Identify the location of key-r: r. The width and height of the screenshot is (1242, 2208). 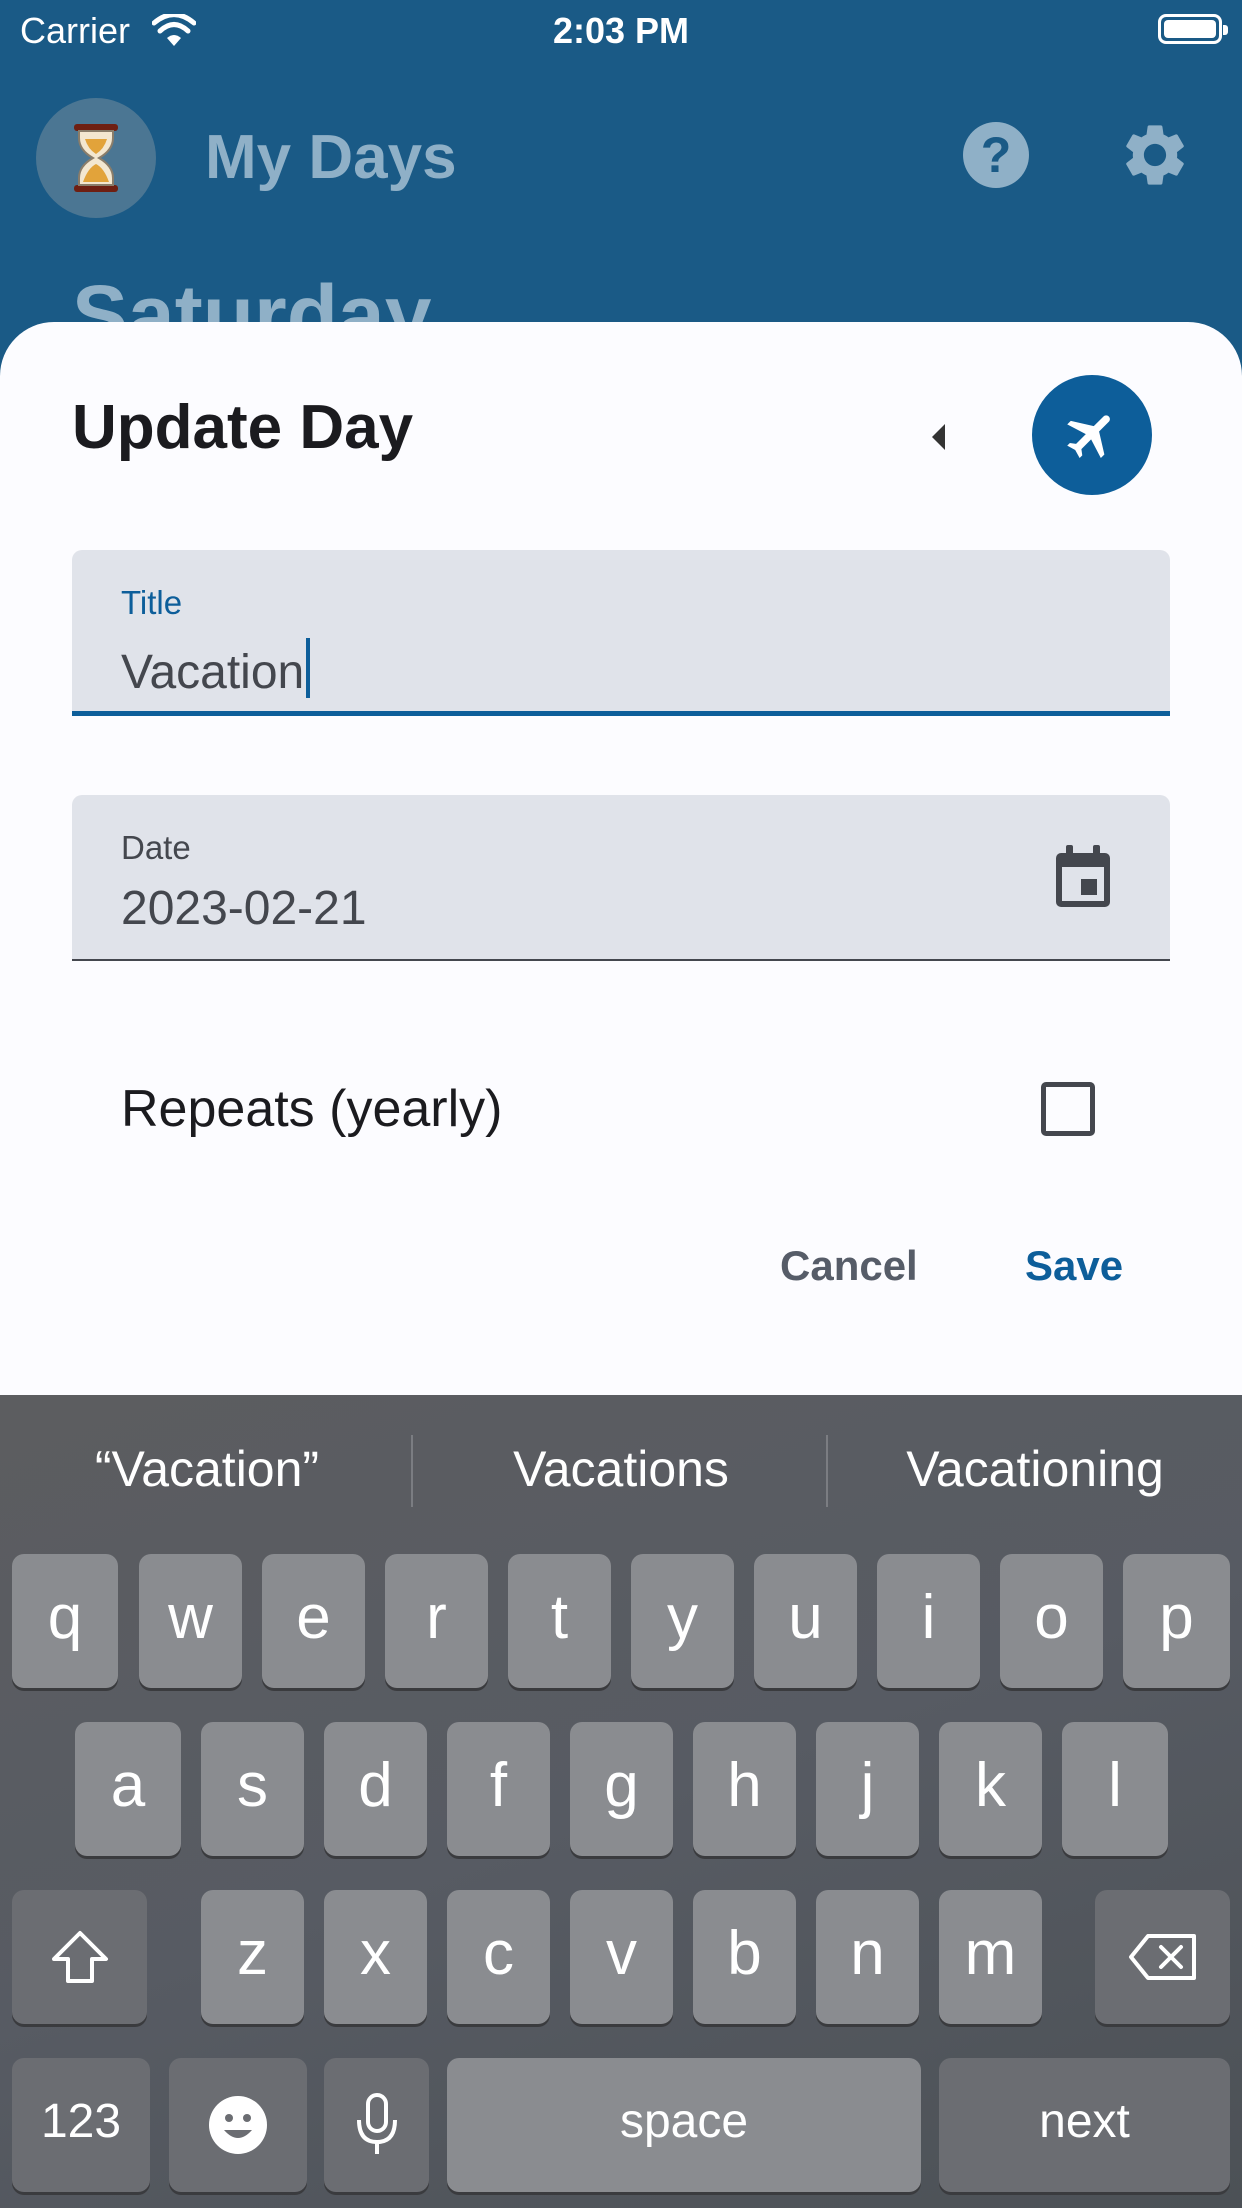
(436, 1621).